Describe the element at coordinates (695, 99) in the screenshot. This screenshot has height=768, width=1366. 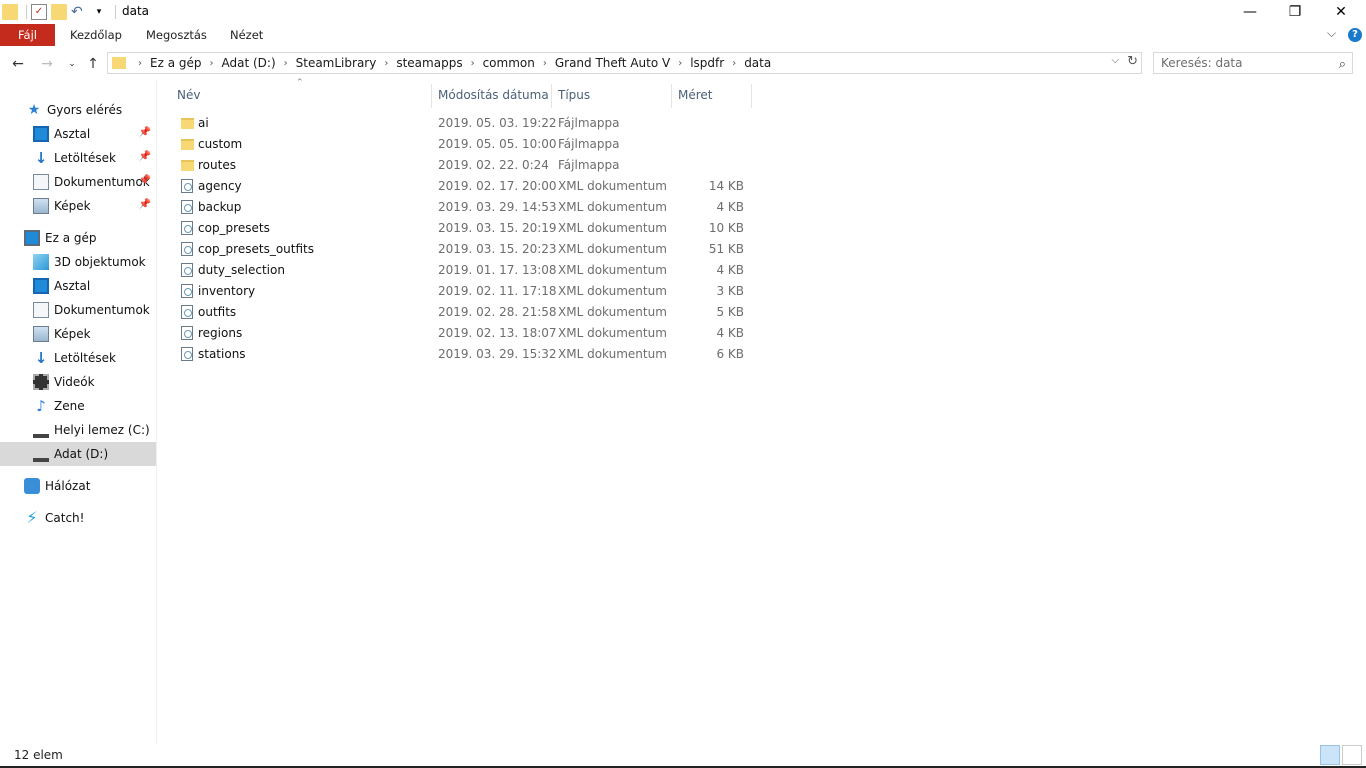
I see `column-header-size: Méret` at that location.